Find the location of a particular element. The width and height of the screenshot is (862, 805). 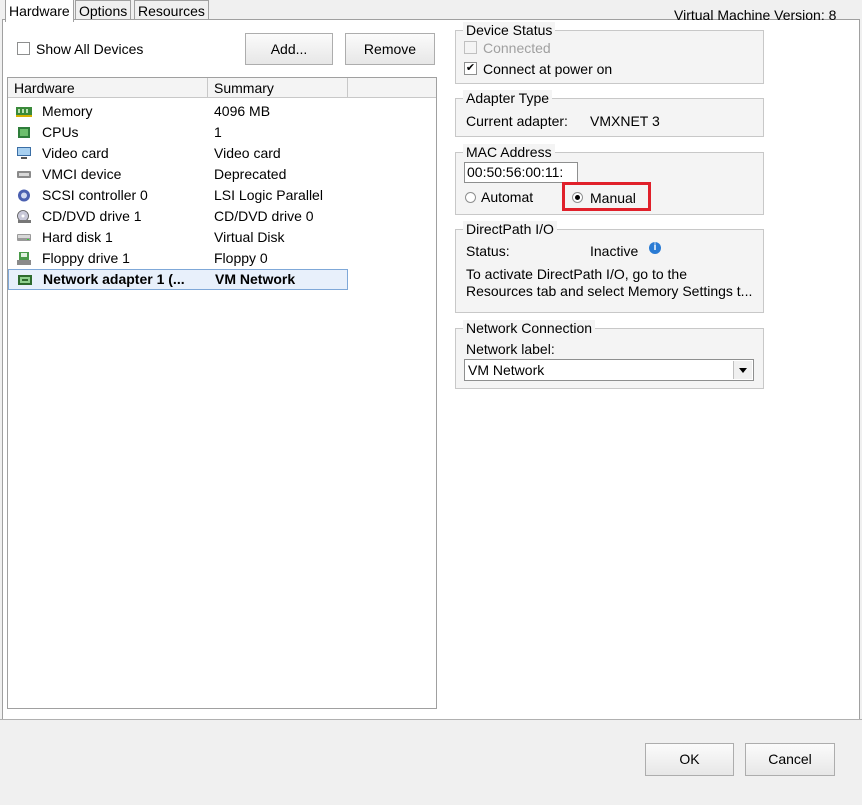

column-header-summary: Summary is located at coordinates (278, 88).